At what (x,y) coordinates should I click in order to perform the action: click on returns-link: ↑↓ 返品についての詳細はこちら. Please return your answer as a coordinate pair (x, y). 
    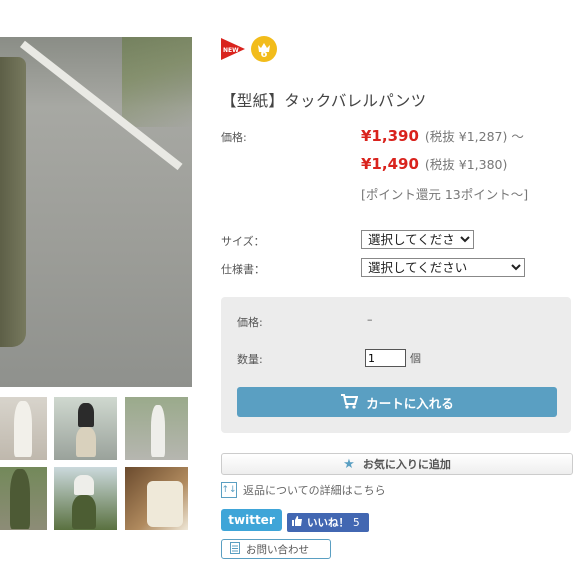
    Looking at the image, I should click on (303, 490).